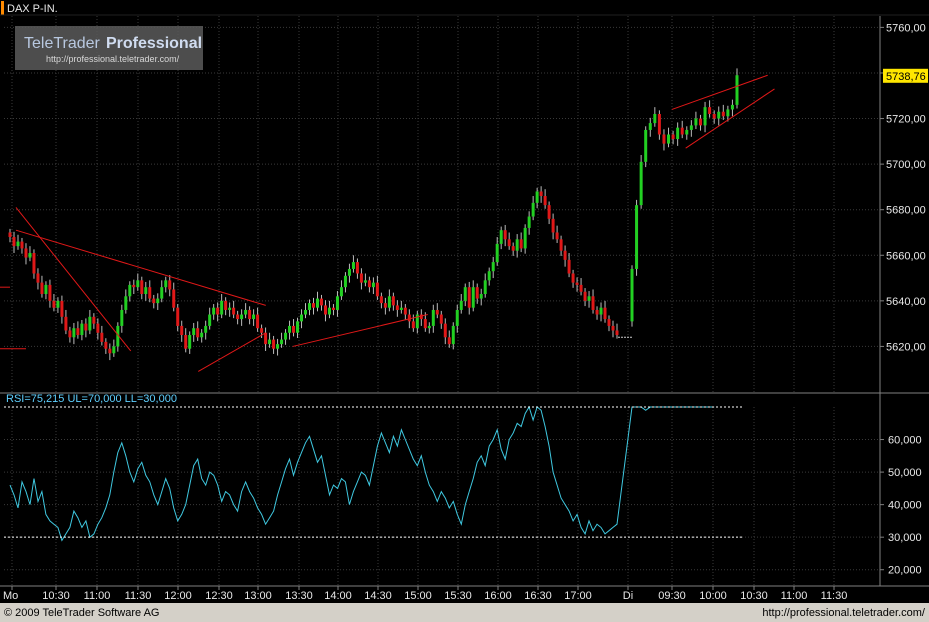  What do you see at coordinates (794, 596) in the screenshot?
I see `time-tick-label: 11:00` at bounding box center [794, 596].